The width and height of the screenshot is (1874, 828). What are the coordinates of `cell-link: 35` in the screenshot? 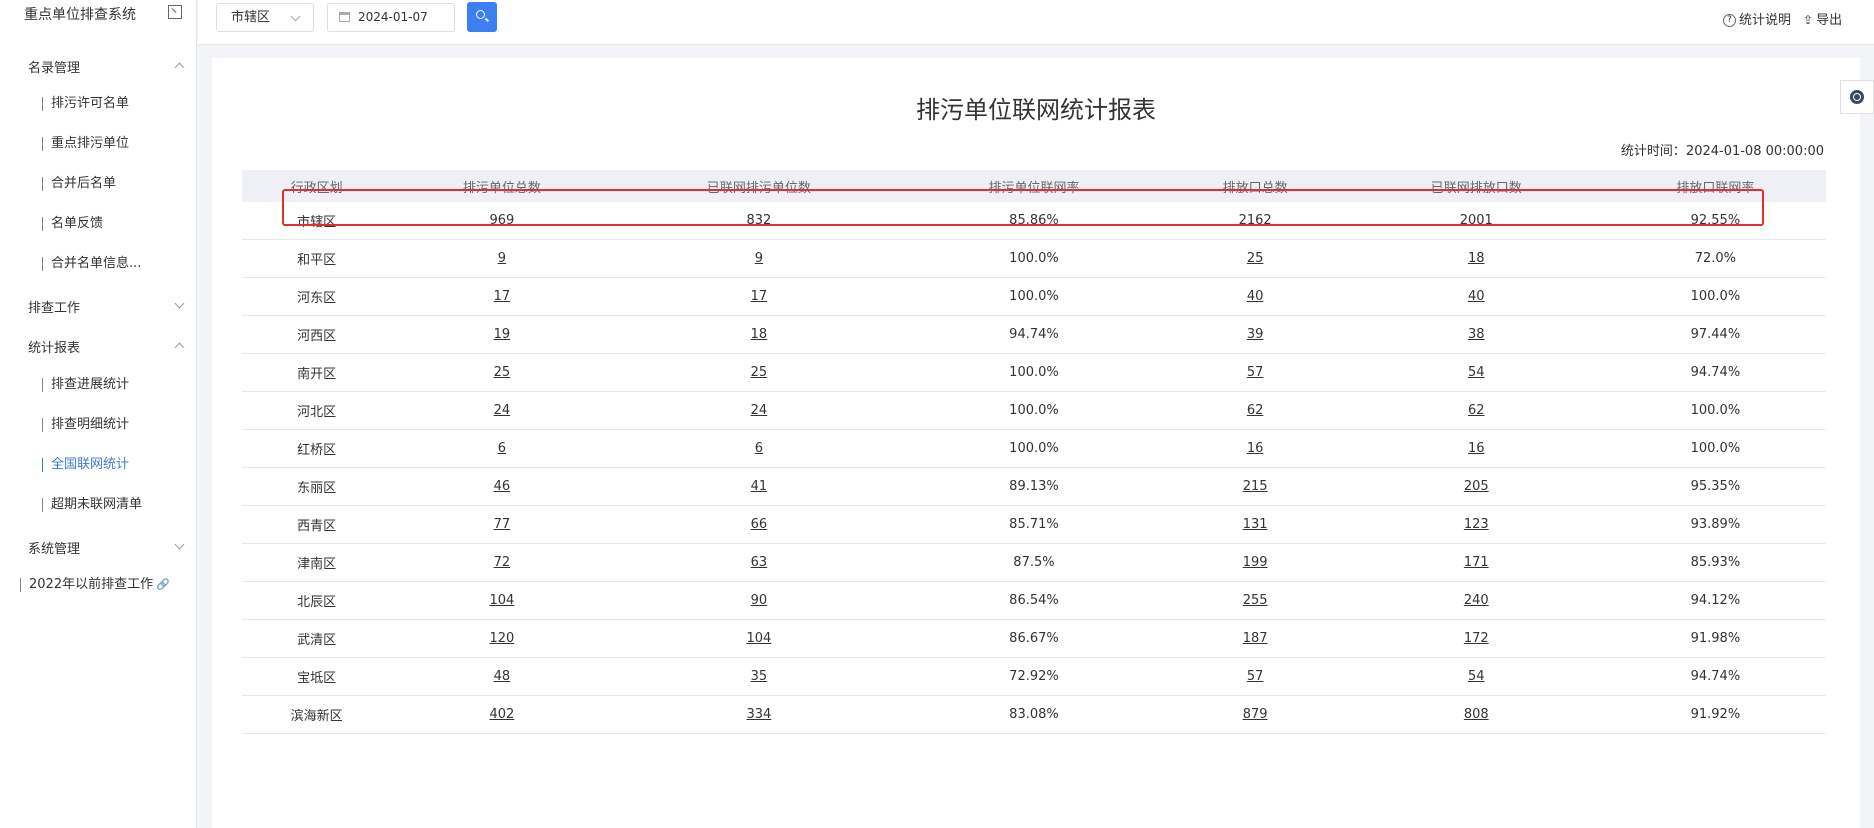 It's located at (759, 676).